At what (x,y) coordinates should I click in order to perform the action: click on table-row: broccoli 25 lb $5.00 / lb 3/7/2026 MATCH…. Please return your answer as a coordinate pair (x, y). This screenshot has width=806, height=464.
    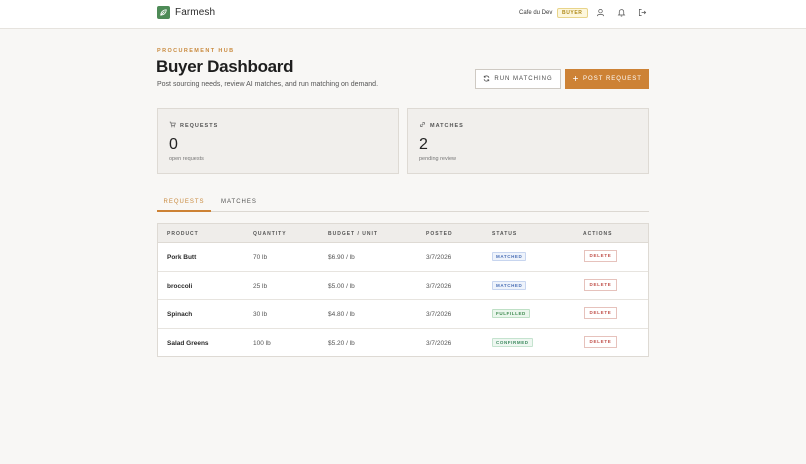
    Looking at the image, I should click on (403, 286).